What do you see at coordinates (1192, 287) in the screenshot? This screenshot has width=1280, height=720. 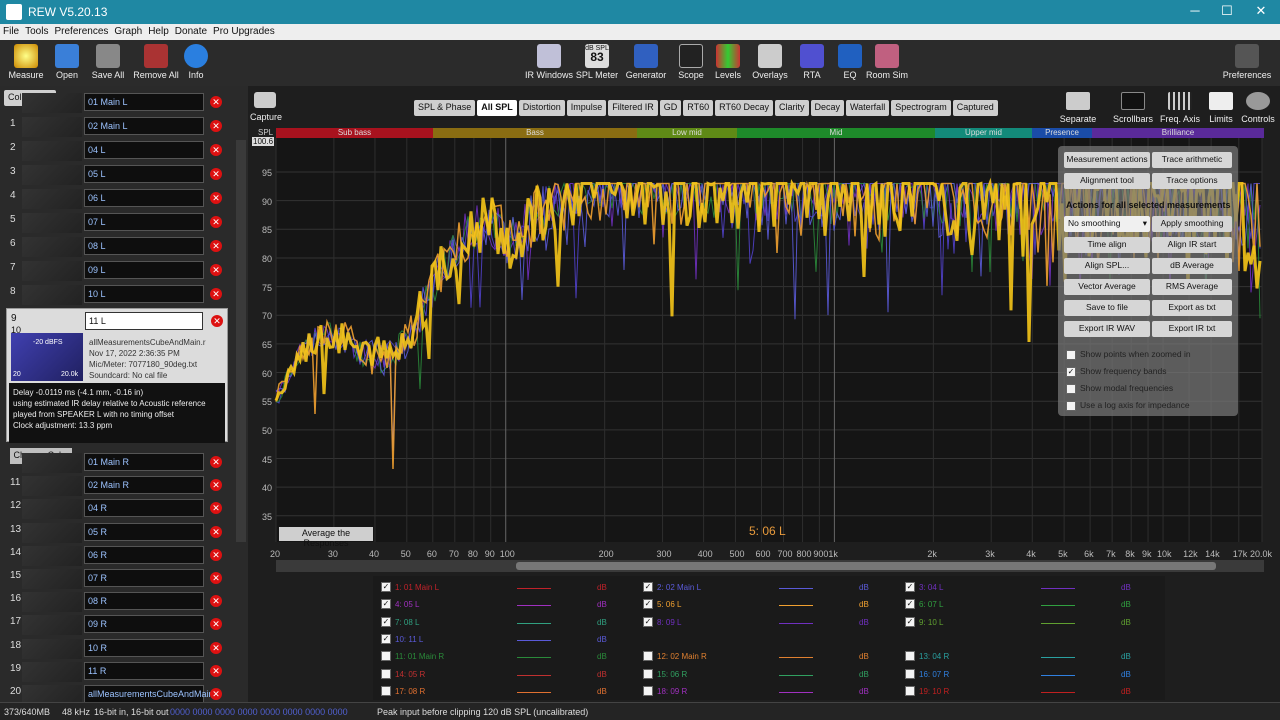 I see `rms-average-button: RMS Average` at bounding box center [1192, 287].